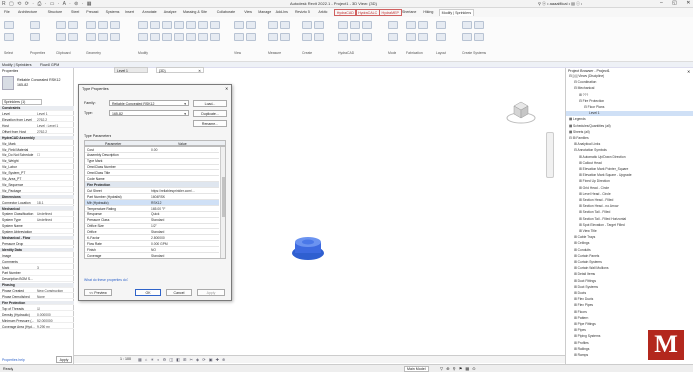  What do you see at coordinates (92, 12) in the screenshot?
I see `tab-precast: Precast` at bounding box center [92, 12].